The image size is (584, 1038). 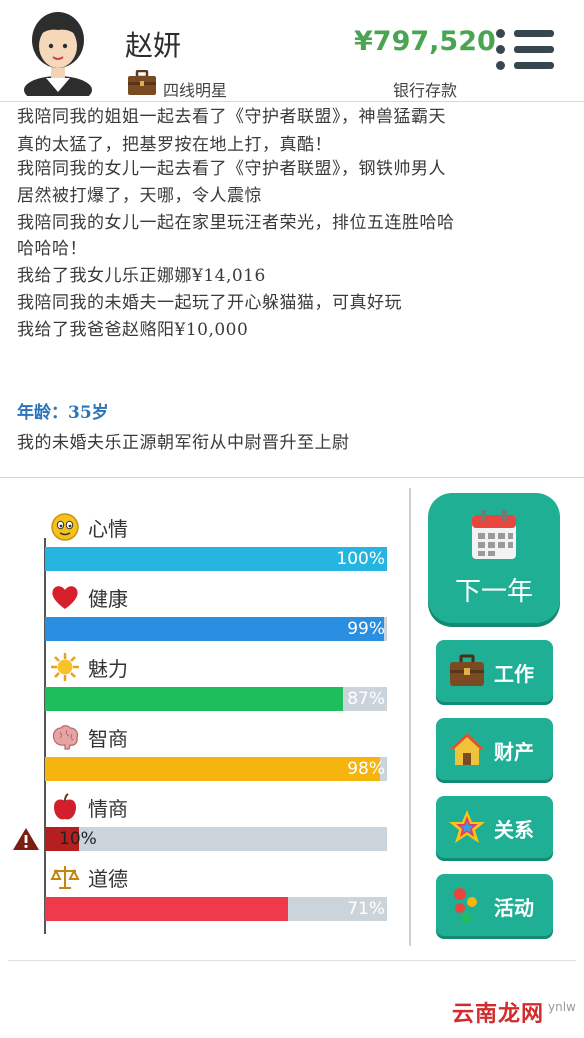 I want to click on stat-label: 情商, so click(x=108, y=809).